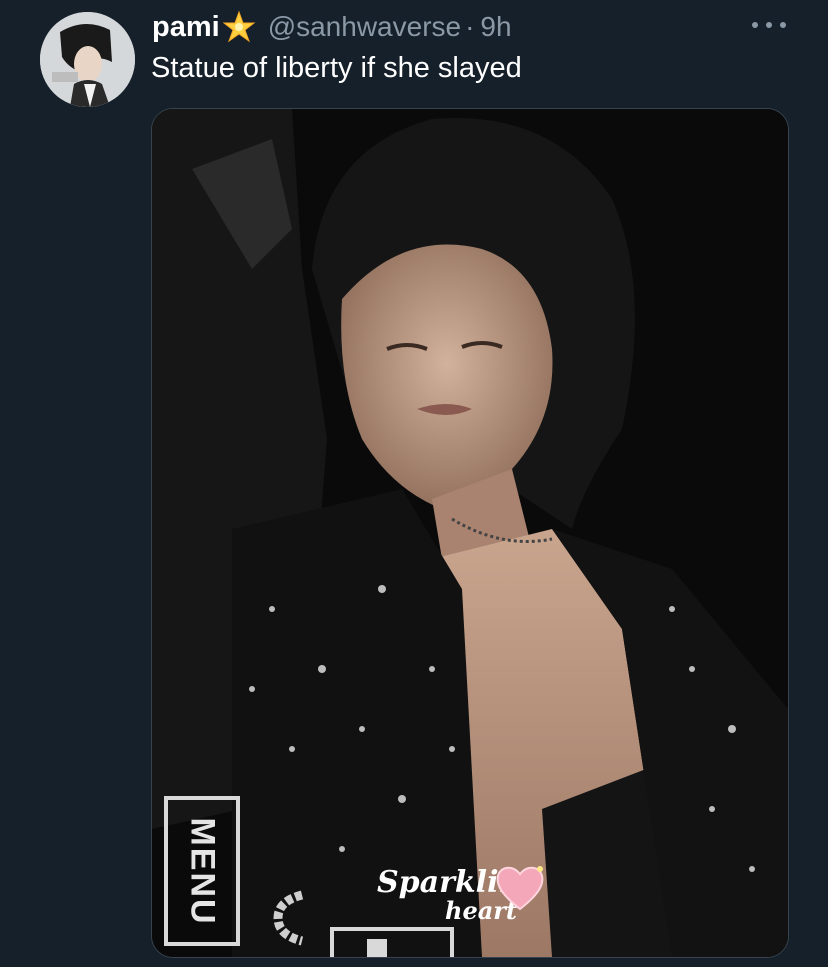  I want to click on tweet-header: pami @sanhwaverse · 9h, so click(332, 27).